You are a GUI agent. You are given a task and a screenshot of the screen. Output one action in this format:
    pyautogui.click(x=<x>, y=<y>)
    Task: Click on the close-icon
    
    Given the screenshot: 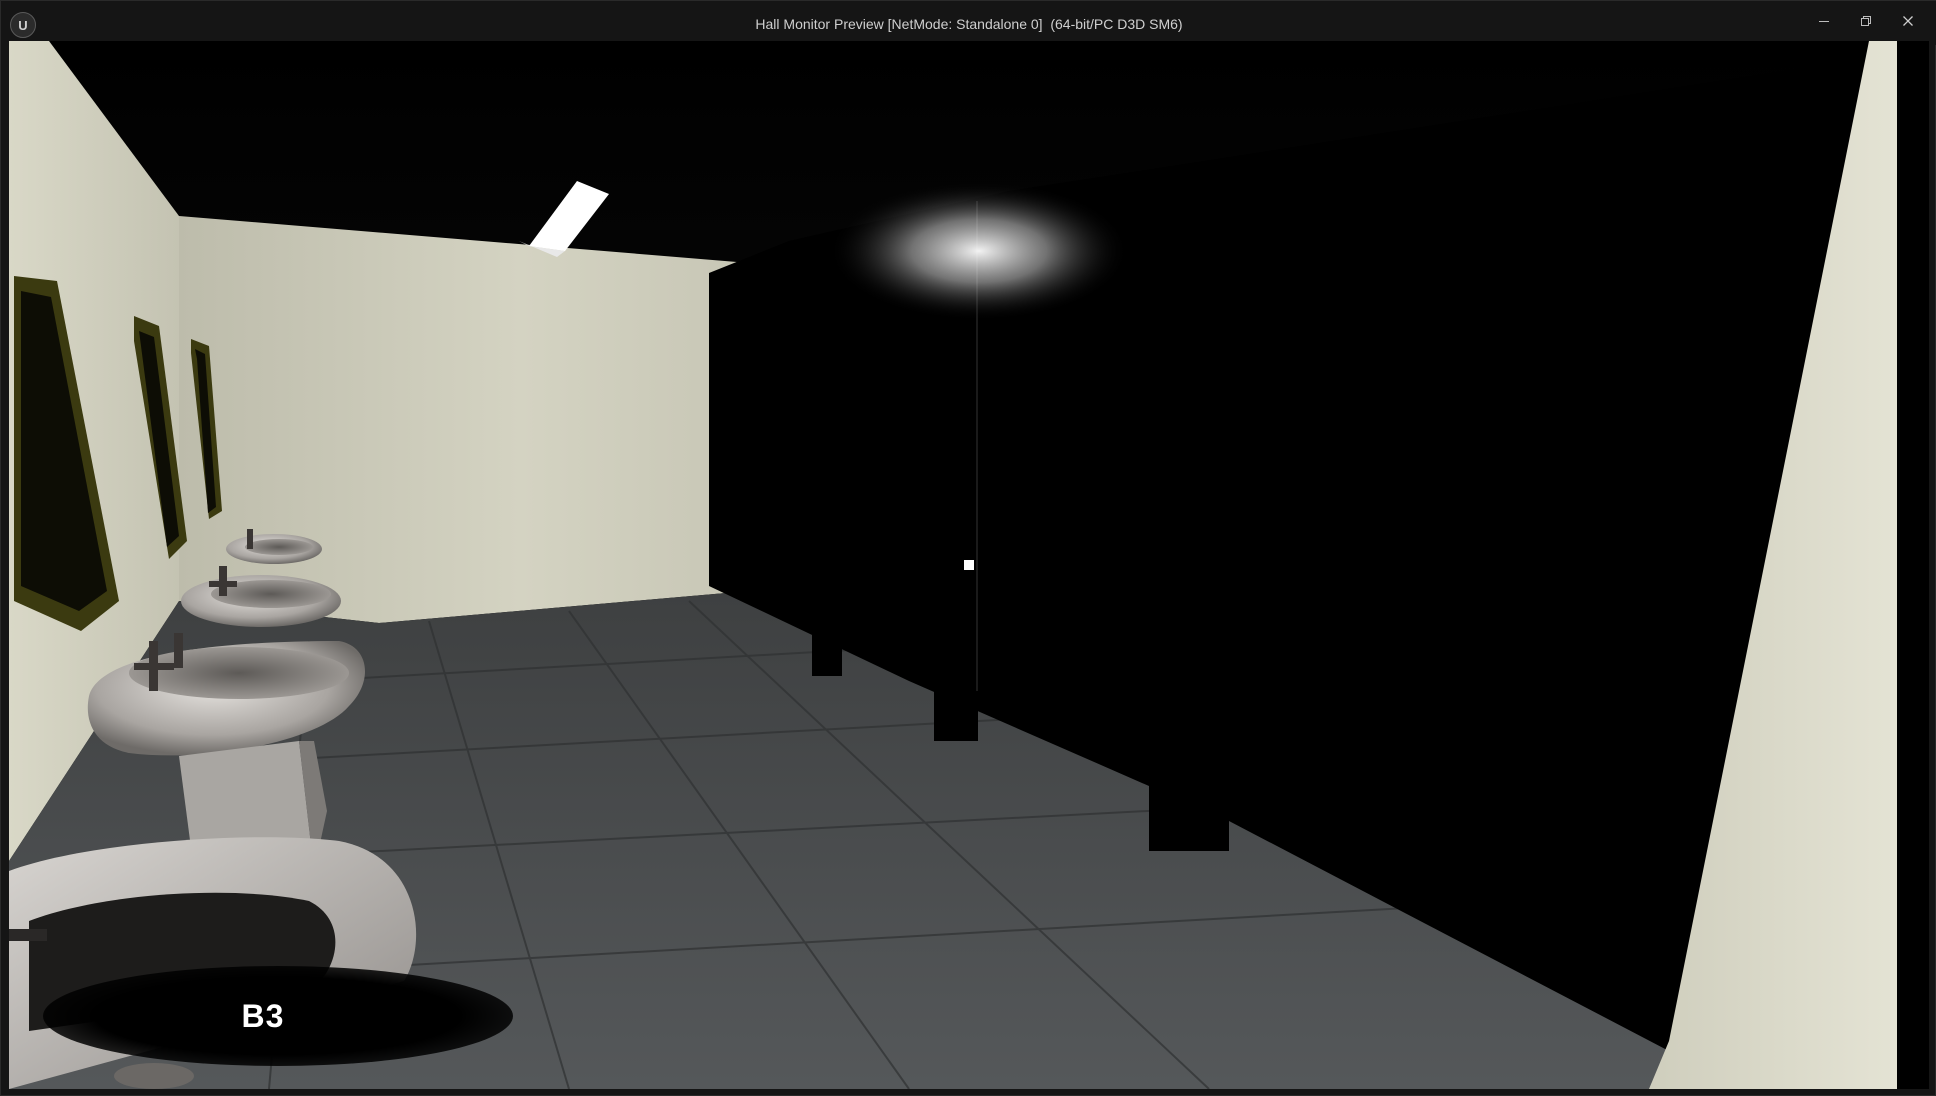 What is the action you would take?
    pyautogui.click(x=1908, y=21)
    